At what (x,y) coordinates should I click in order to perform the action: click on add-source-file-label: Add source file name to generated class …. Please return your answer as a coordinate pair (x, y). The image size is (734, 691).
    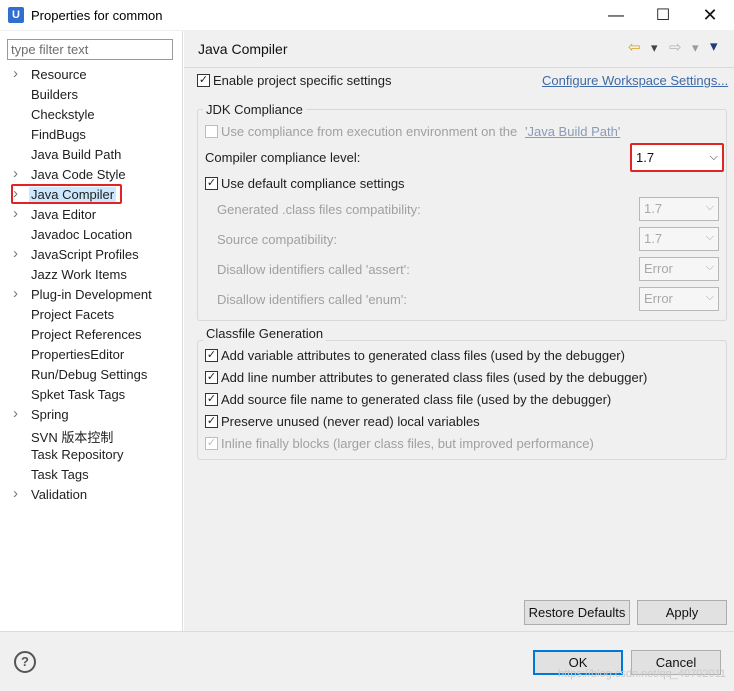
    Looking at the image, I should click on (416, 399).